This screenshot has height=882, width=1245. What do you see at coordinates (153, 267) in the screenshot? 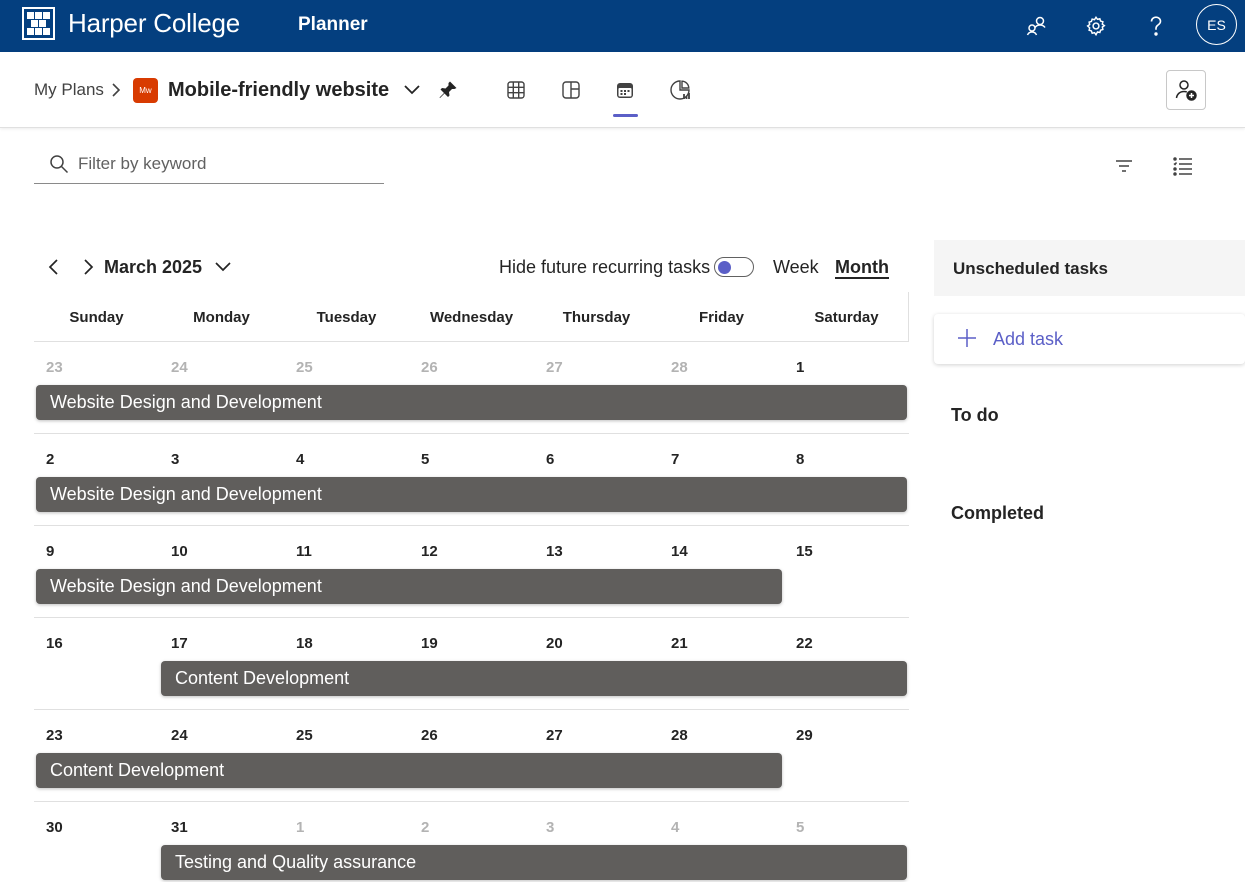
I see `month-label: March 2025` at bounding box center [153, 267].